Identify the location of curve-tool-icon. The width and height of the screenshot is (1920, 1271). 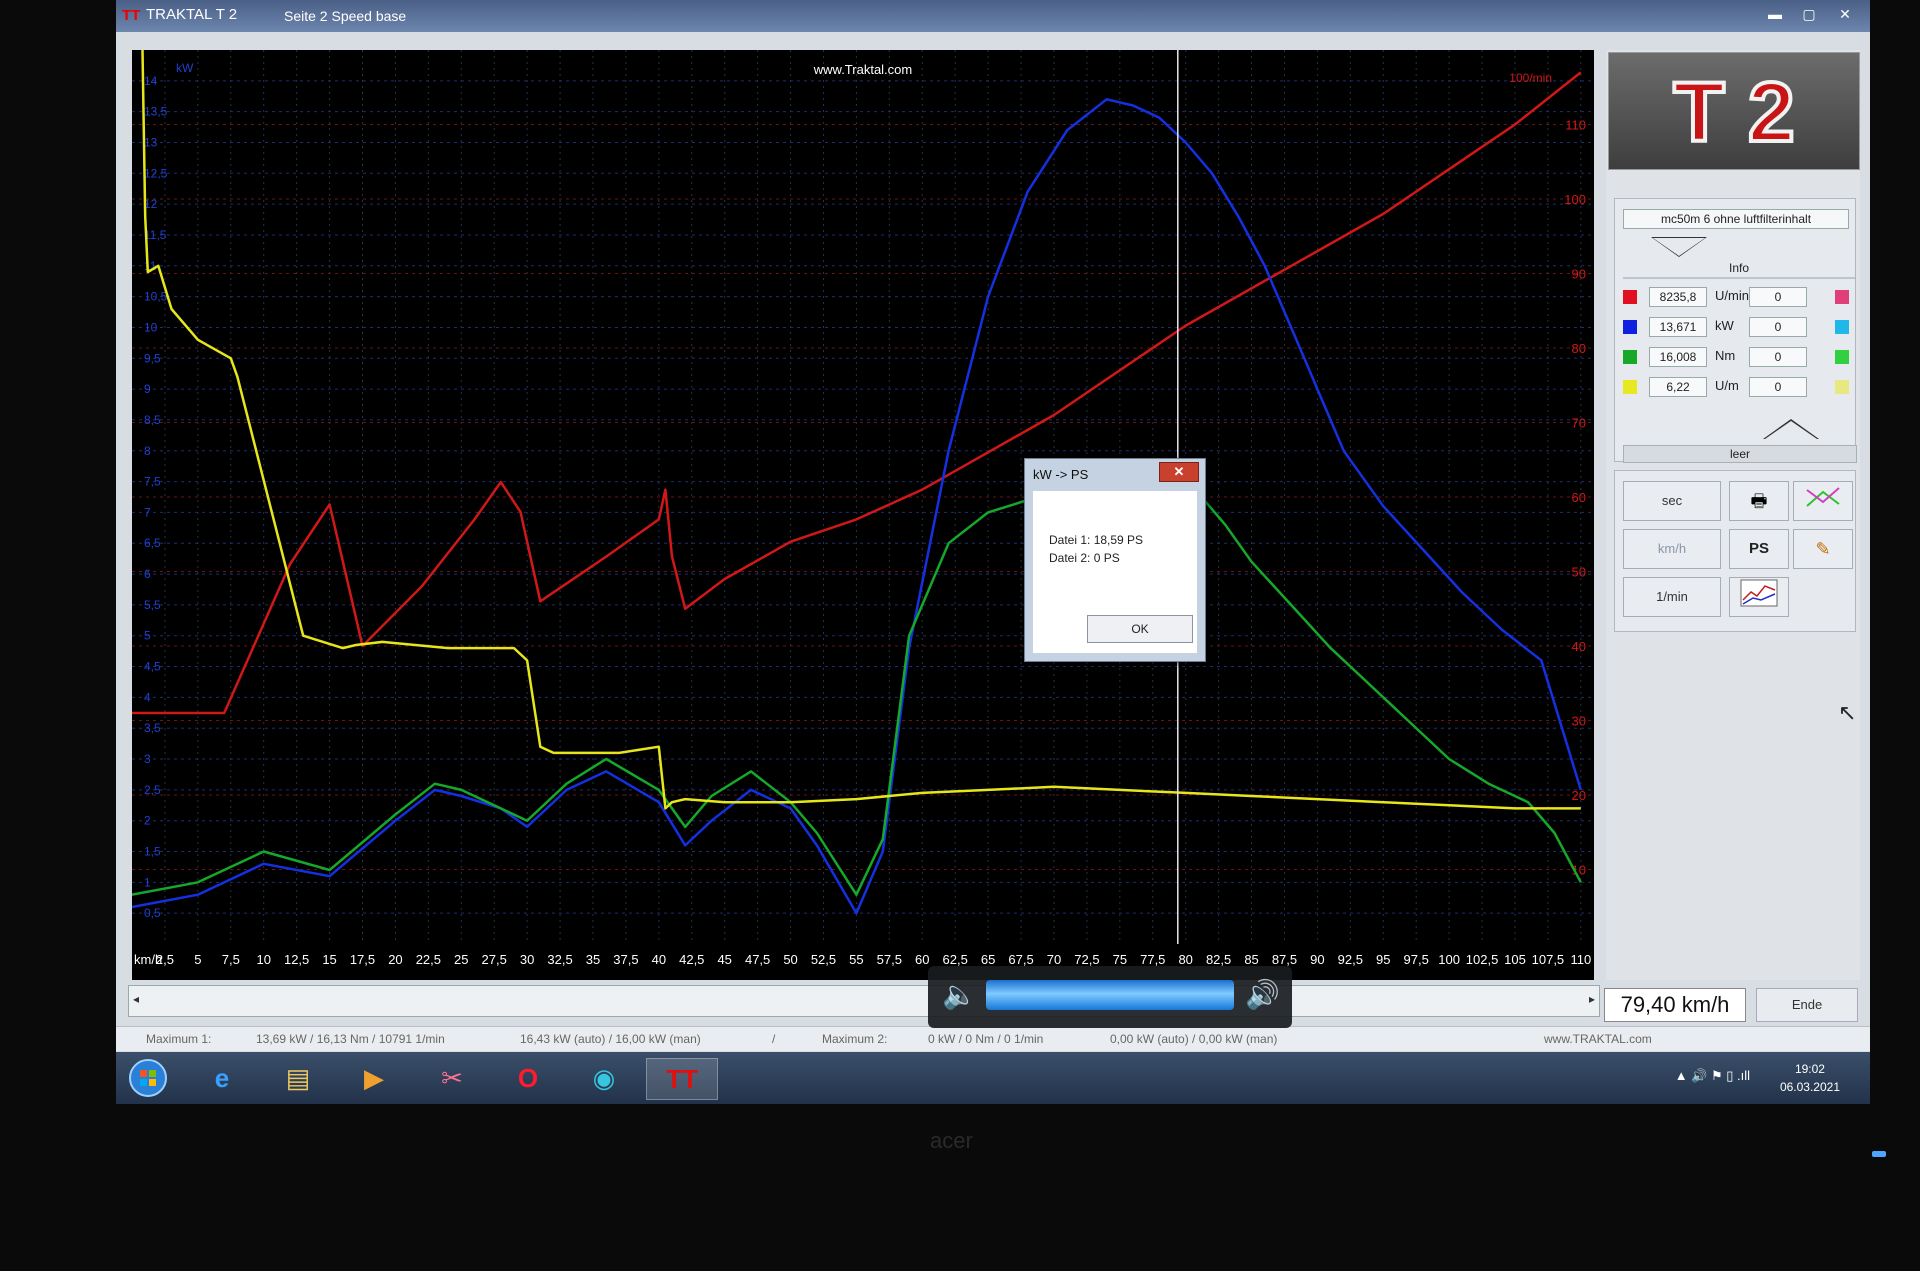
(1823, 501).